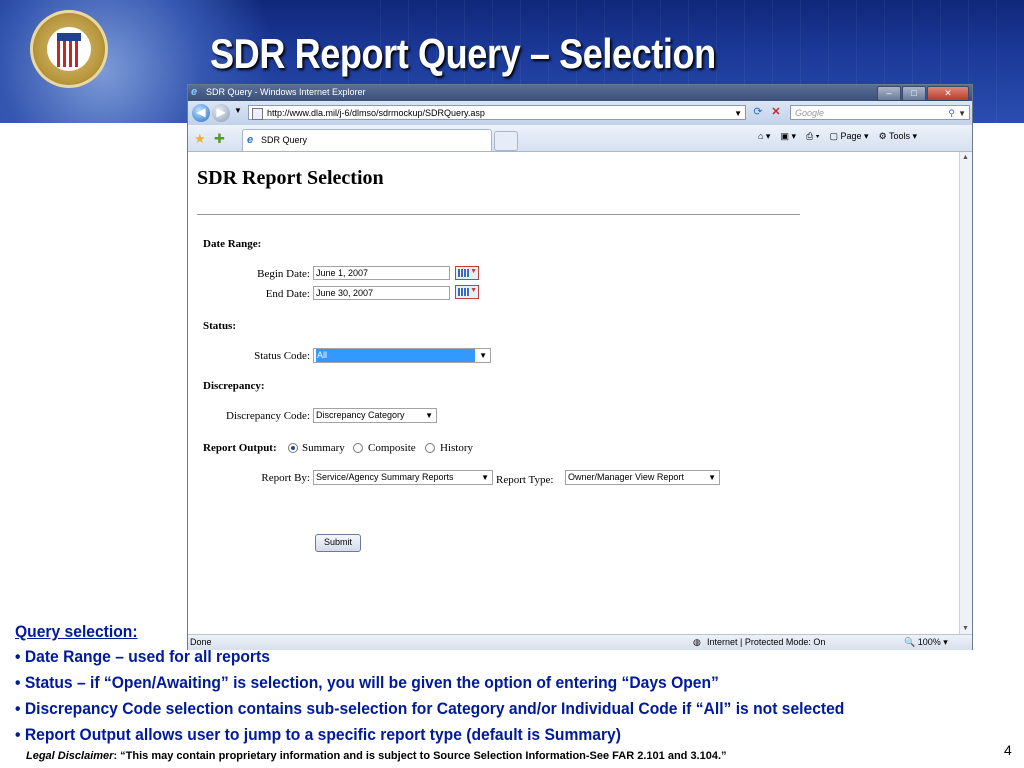 Image resolution: width=1024 pixels, height=768 pixels. I want to click on report-type-select: Owner/Manager View Report ▼, so click(642, 477).